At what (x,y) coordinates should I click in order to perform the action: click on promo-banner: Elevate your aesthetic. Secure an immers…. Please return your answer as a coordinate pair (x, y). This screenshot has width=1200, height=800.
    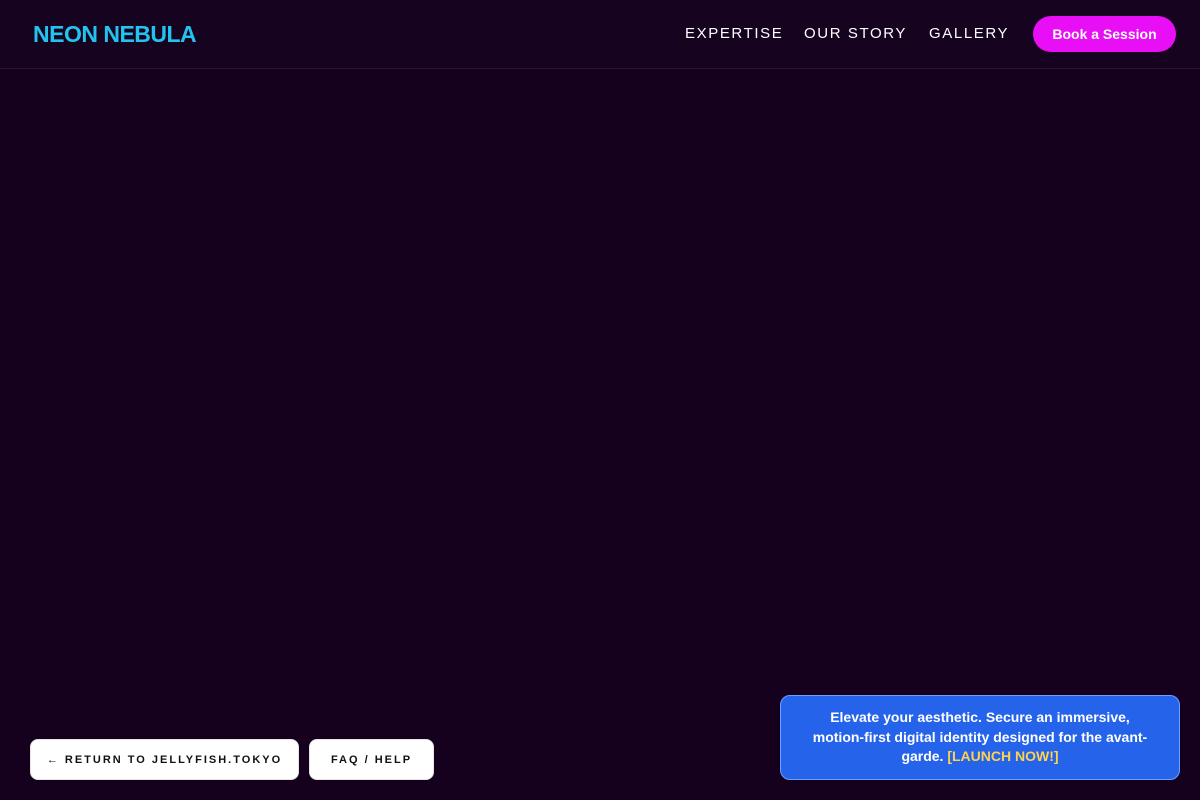
    Looking at the image, I should click on (980, 737).